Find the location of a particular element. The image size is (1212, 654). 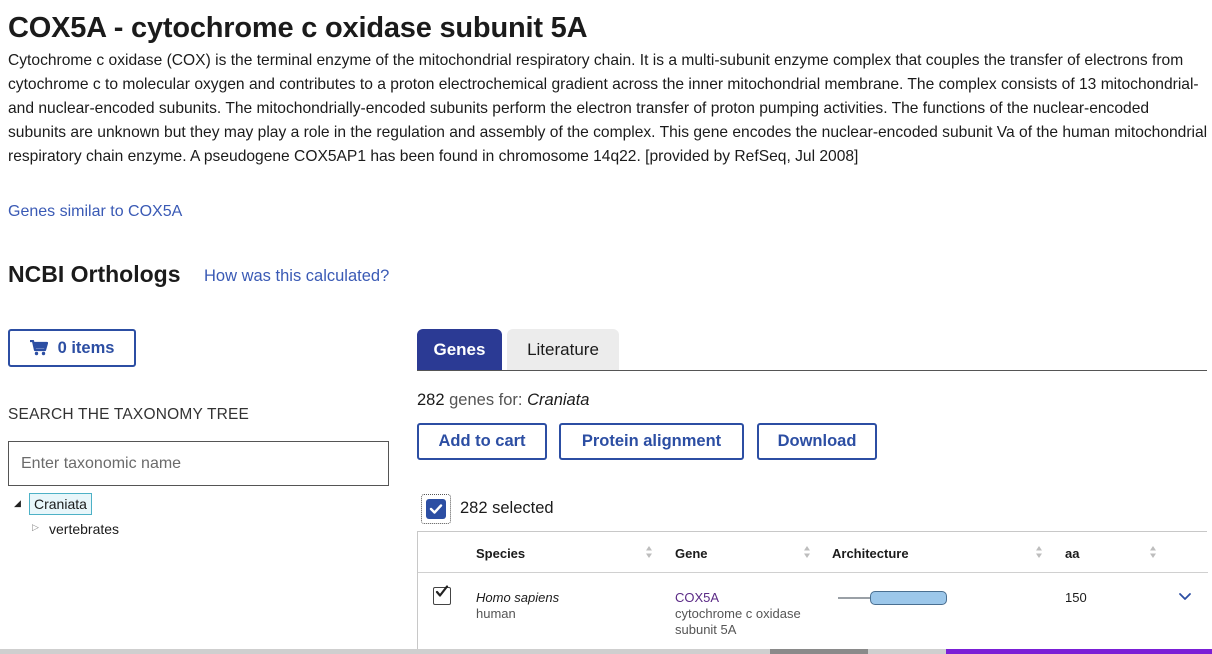

row-checkbox is located at coordinates (442, 595).